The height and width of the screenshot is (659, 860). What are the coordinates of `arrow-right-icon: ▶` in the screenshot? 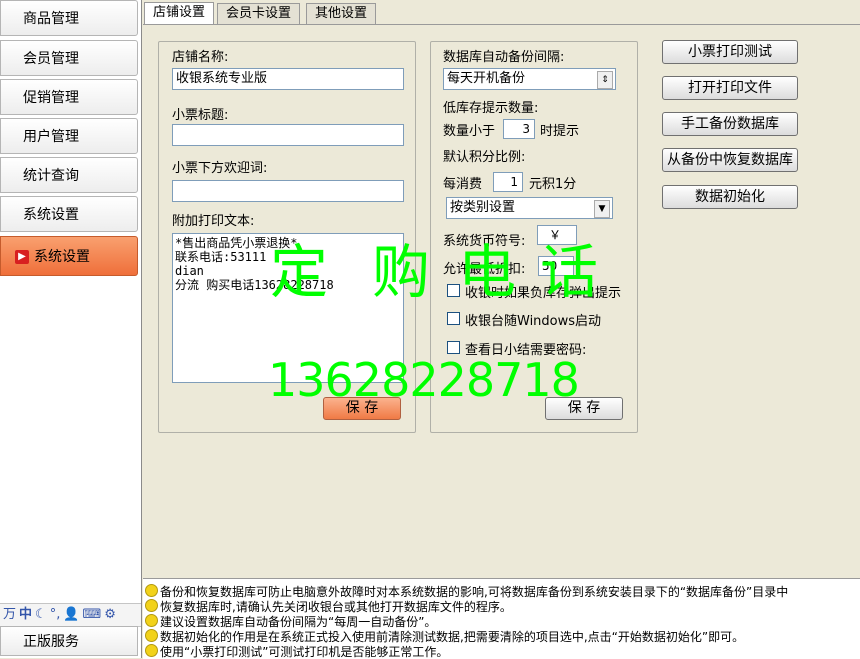 It's located at (22, 257).